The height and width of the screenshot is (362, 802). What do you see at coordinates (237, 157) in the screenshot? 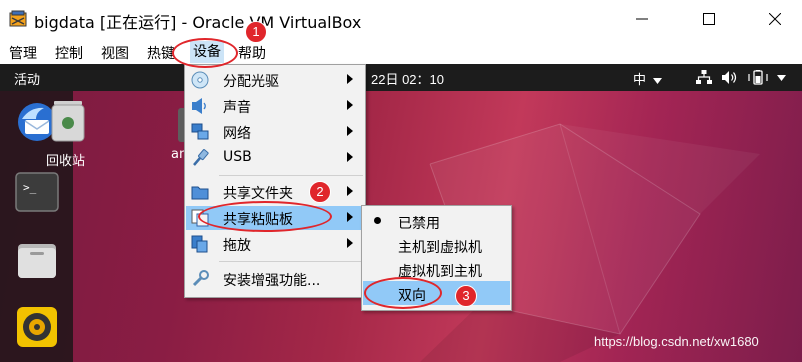
I see `devices-menu-label: USB` at bounding box center [237, 157].